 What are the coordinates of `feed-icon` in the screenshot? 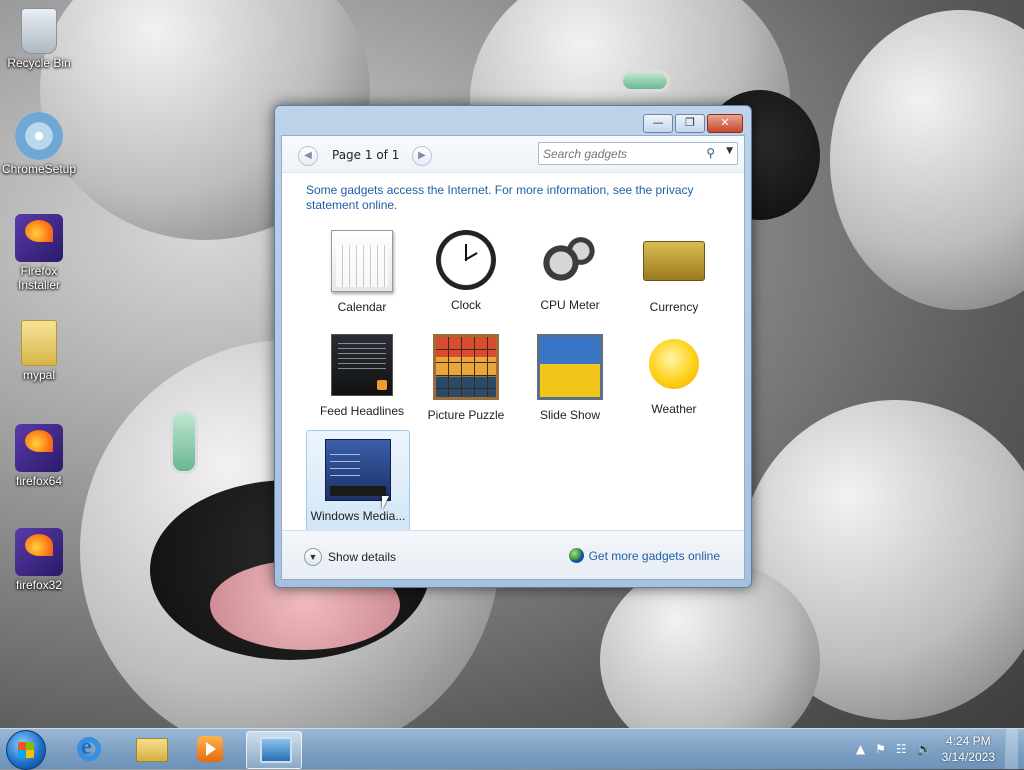 It's located at (362, 365).